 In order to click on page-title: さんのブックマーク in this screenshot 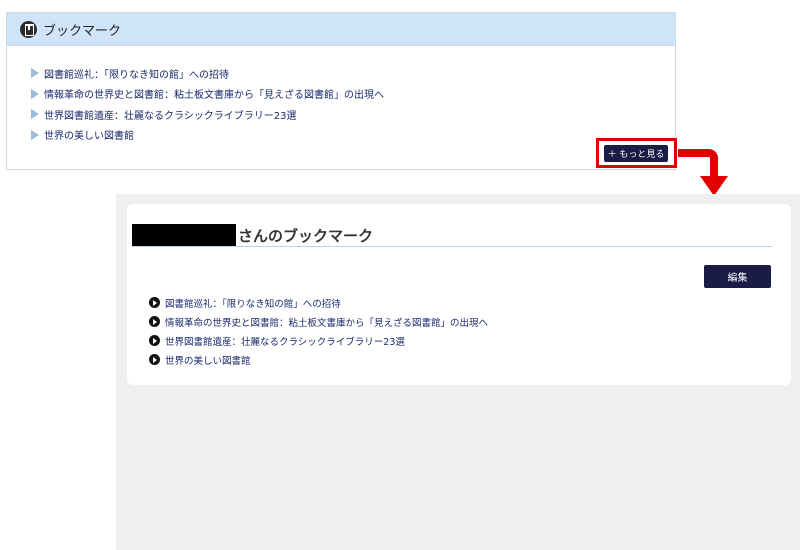, I will do `click(306, 236)`.